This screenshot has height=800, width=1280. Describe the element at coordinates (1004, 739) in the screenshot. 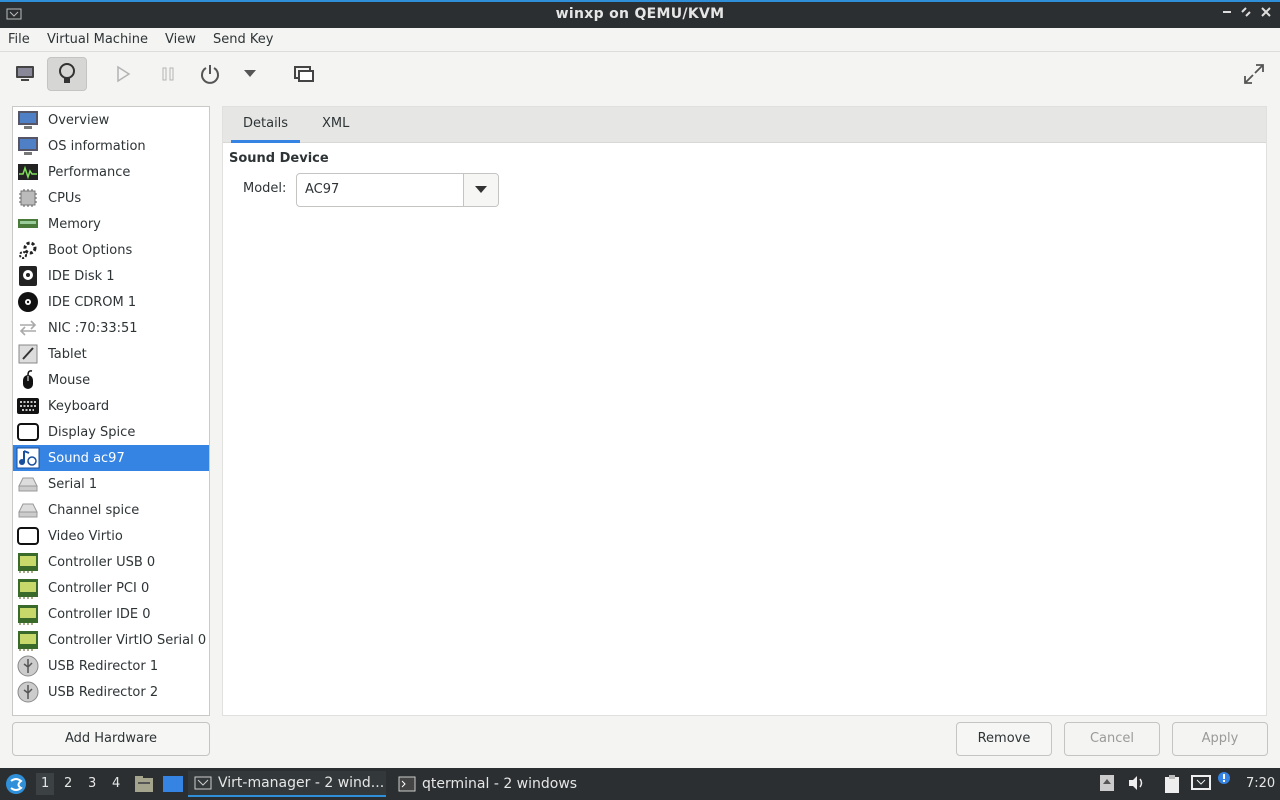

I see `remove-button: Remove` at that location.